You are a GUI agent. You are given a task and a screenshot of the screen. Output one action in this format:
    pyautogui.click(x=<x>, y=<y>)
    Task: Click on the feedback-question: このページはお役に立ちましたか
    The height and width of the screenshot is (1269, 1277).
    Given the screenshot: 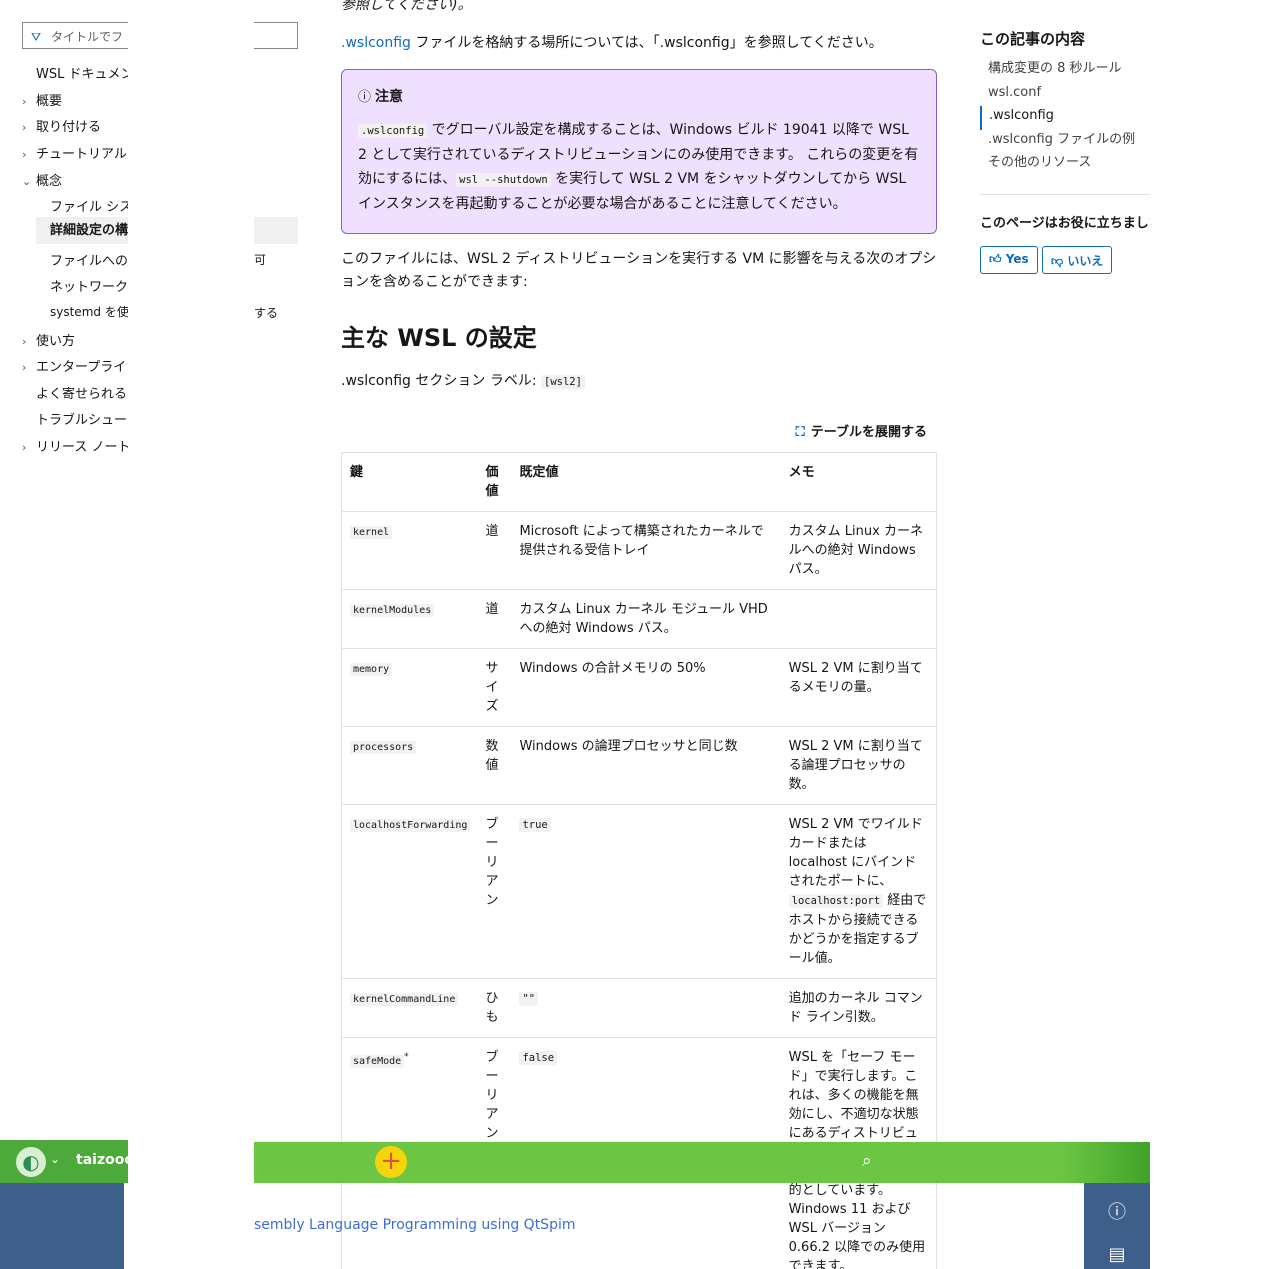 What is the action you would take?
    pyautogui.click(x=1065, y=223)
    